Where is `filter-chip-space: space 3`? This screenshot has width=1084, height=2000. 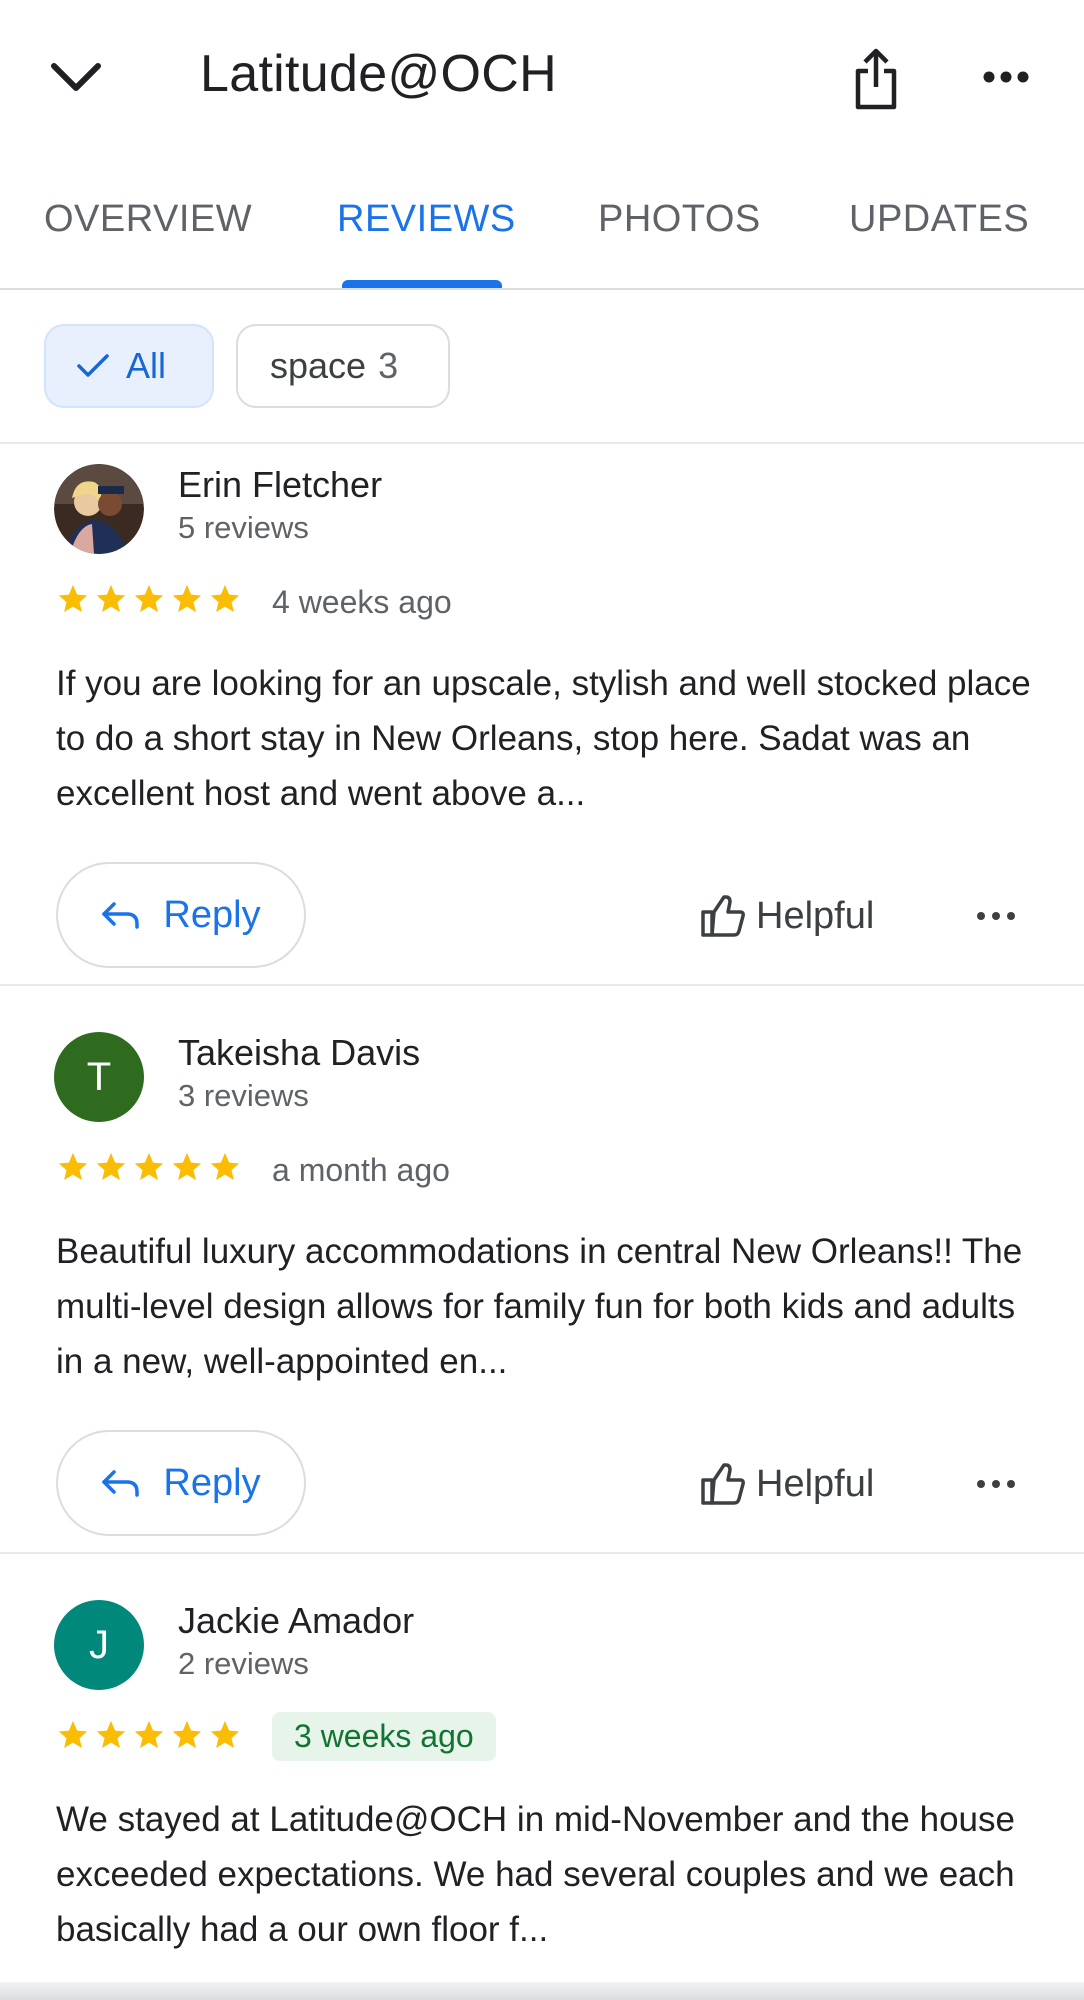
filter-chip-space: space 3 is located at coordinates (343, 366).